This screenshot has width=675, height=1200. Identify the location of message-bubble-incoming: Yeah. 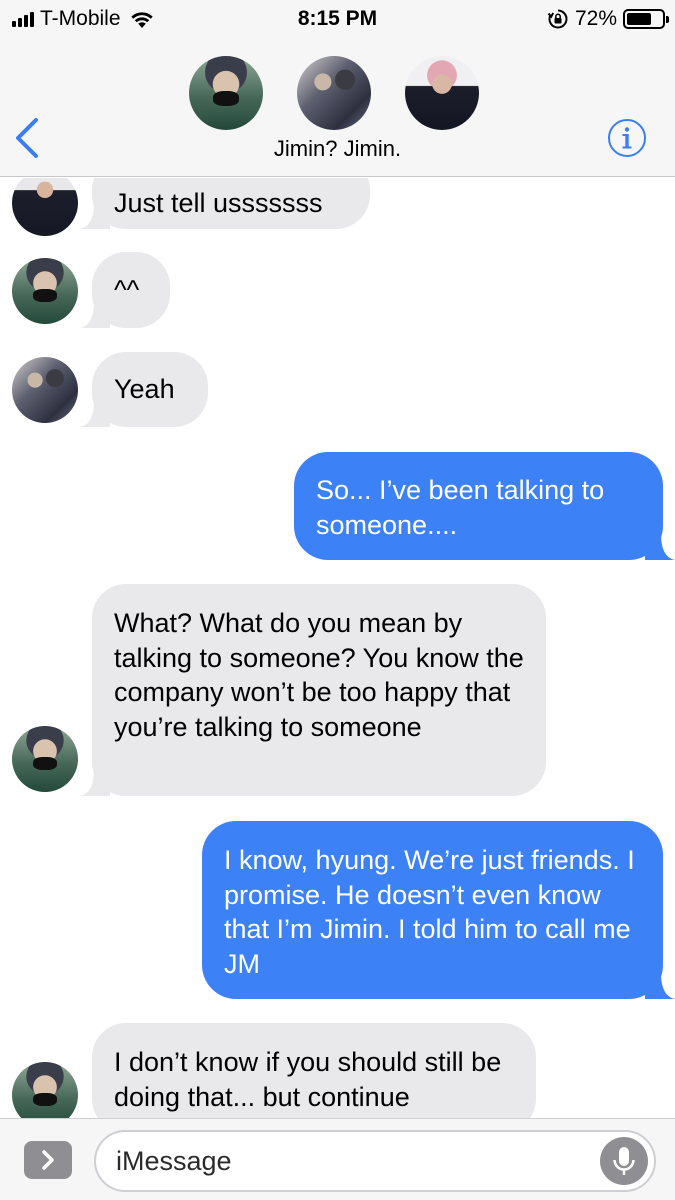
(144, 389).